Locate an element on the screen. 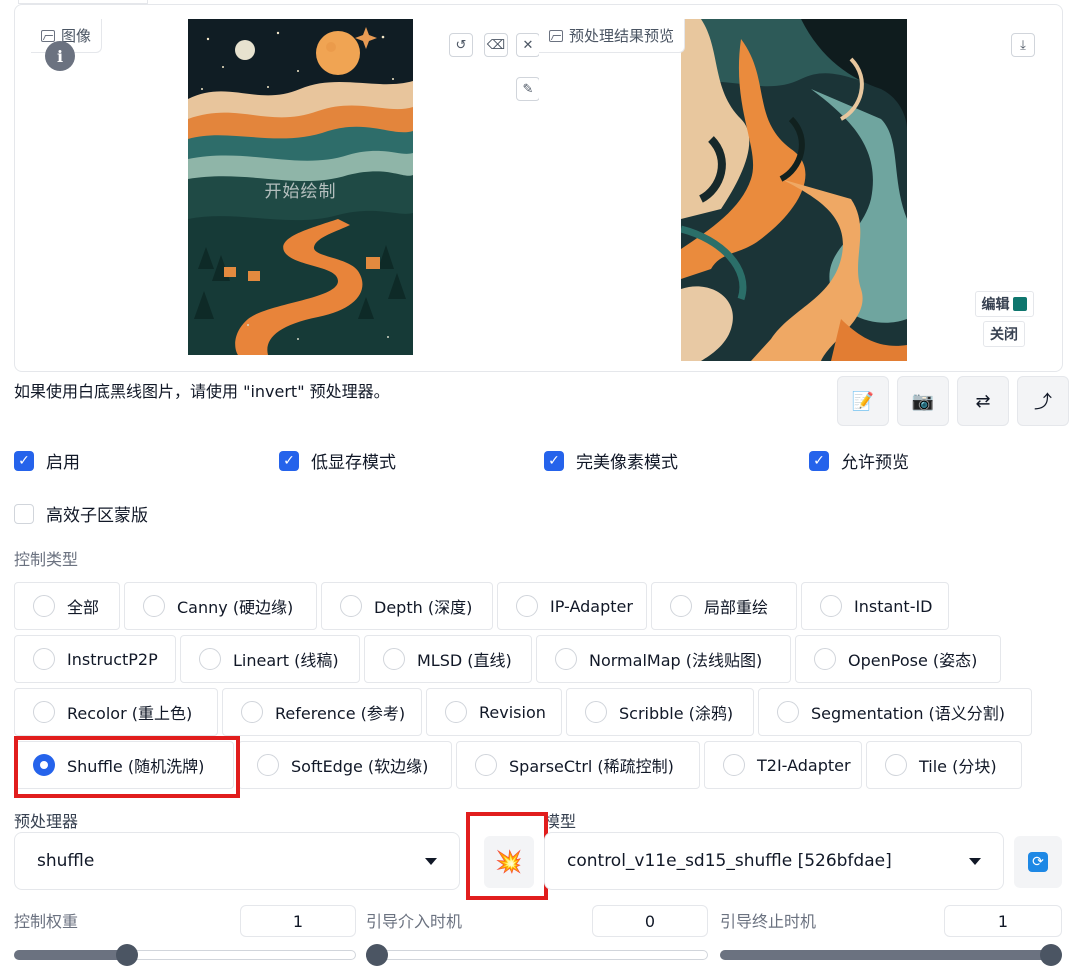 The height and width of the screenshot is (975, 1080). radio-softedge: SoftEdge (软边缘) is located at coordinates (345, 765).